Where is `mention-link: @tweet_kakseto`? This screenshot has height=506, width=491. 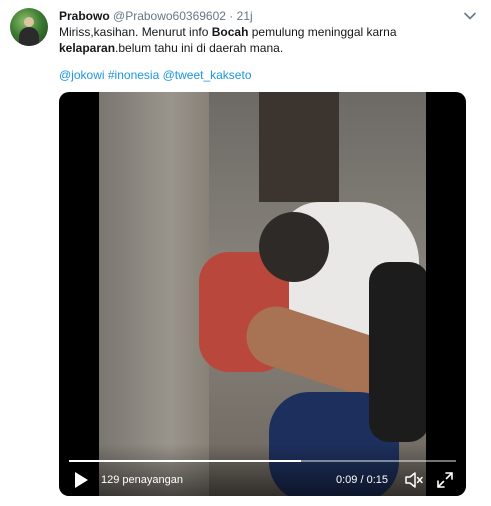 mention-link: @tweet_kakseto is located at coordinates (207, 75).